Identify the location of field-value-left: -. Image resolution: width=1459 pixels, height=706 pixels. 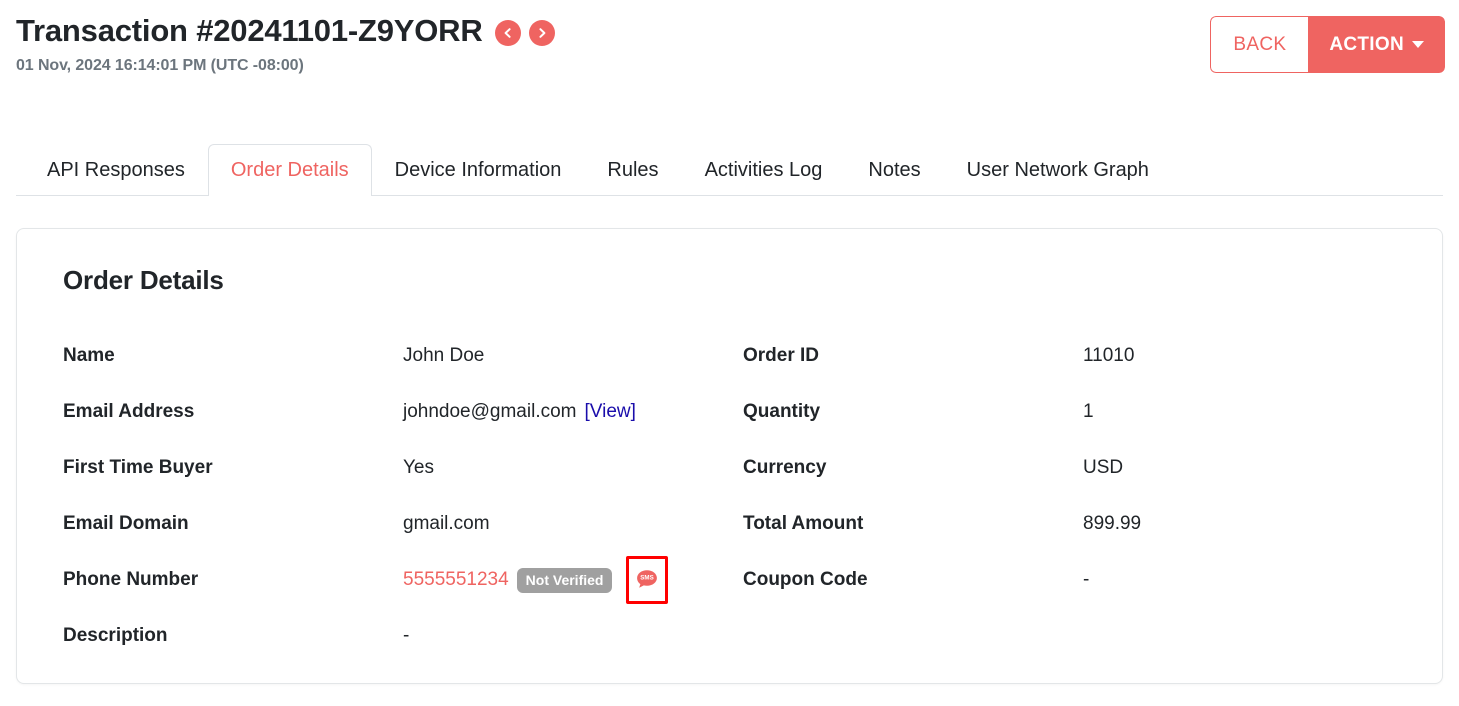
(573, 636).